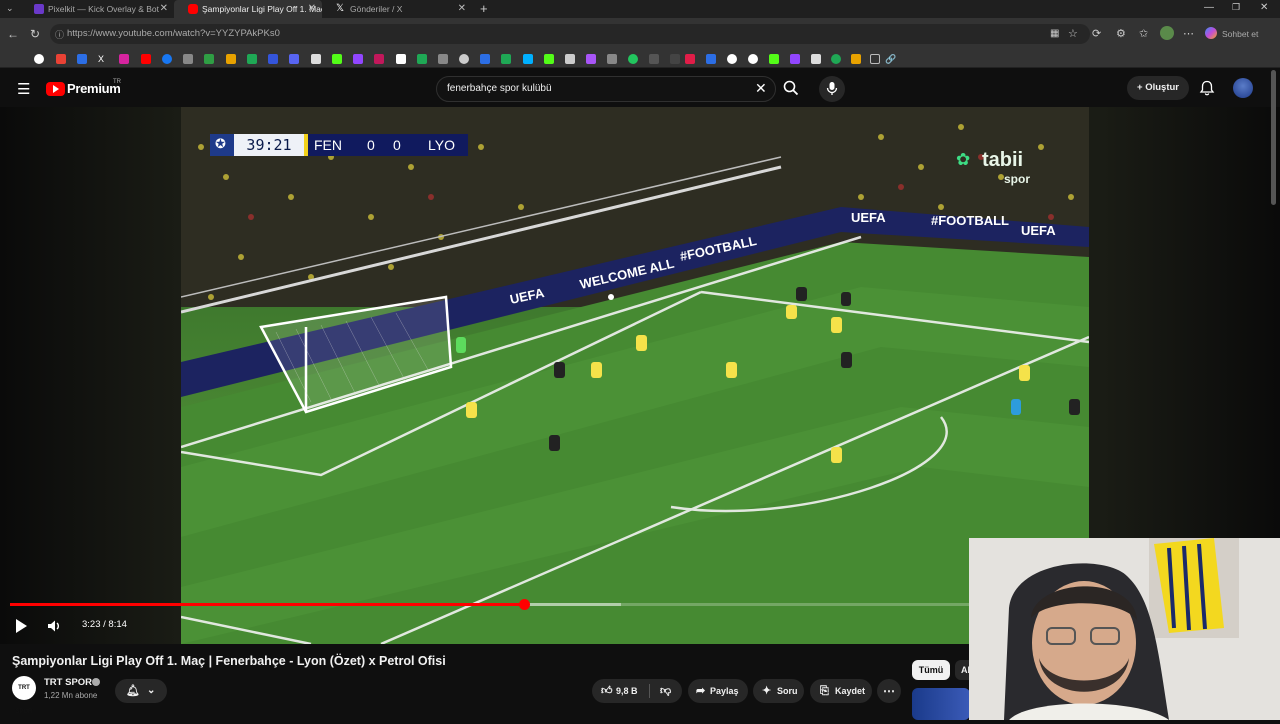 The height and width of the screenshot is (724, 1280). I want to click on more-horizontal-icon: ⋯, so click(889, 691).